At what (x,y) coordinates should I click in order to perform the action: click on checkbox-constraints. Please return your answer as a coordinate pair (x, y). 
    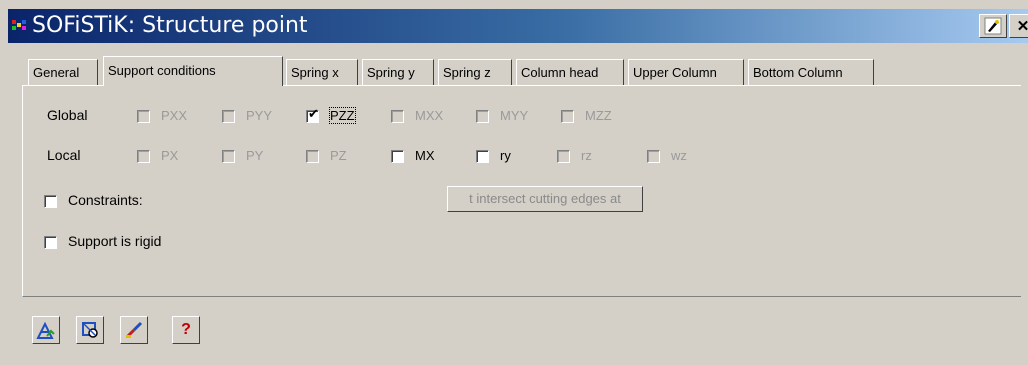
    Looking at the image, I should click on (50, 201).